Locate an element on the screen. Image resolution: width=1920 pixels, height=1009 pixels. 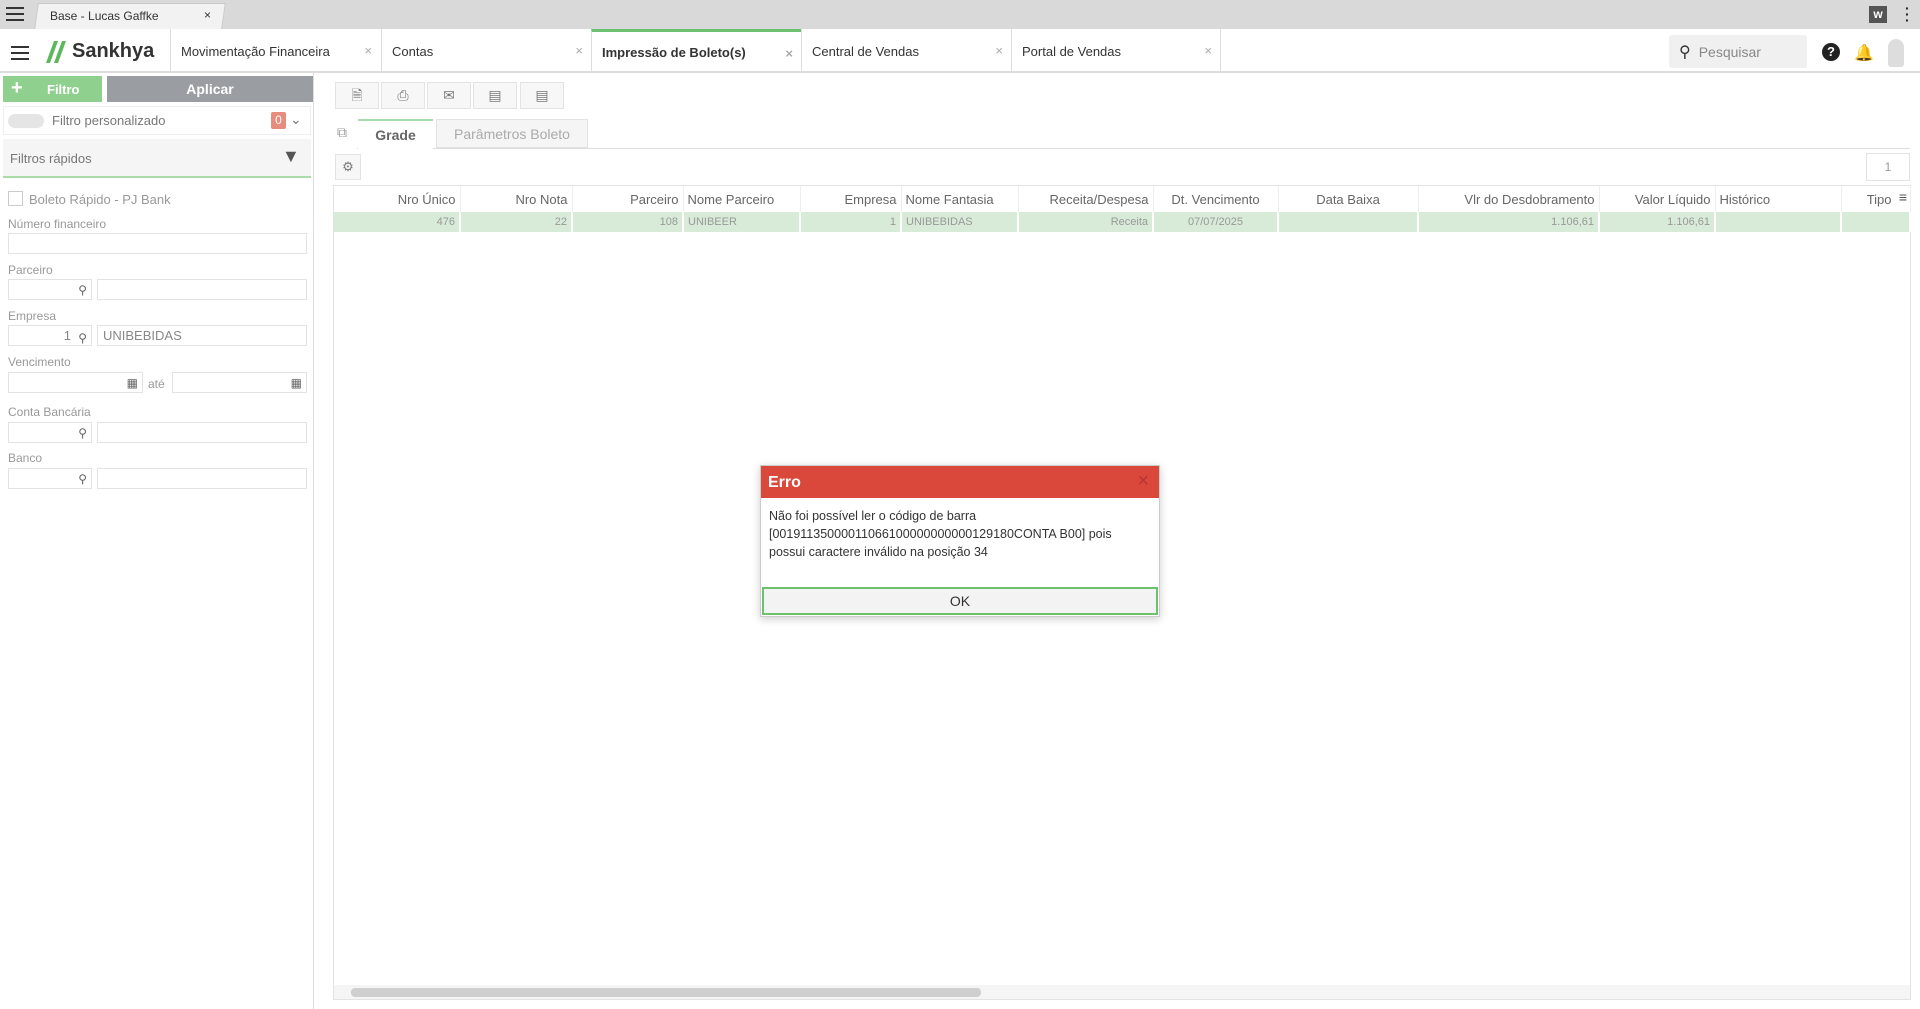
email-button: ✉ is located at coordinates (449, 95).